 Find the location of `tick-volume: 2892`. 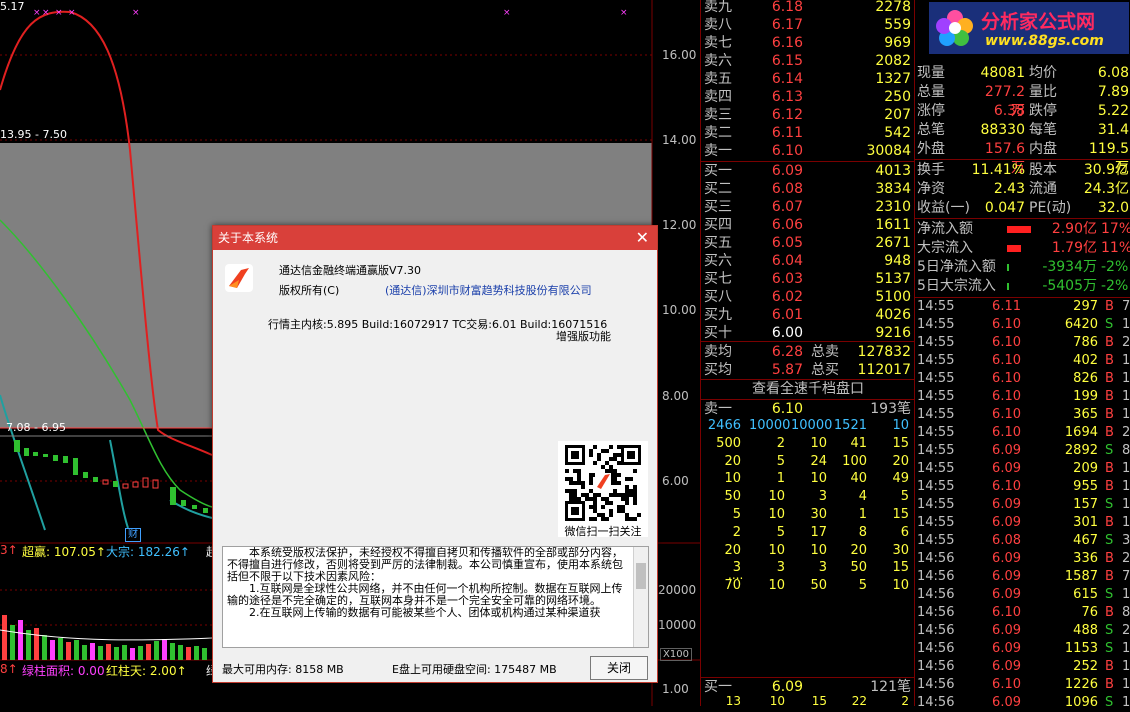

tick-volume: 2892 is located at coordinates (1081, 450).